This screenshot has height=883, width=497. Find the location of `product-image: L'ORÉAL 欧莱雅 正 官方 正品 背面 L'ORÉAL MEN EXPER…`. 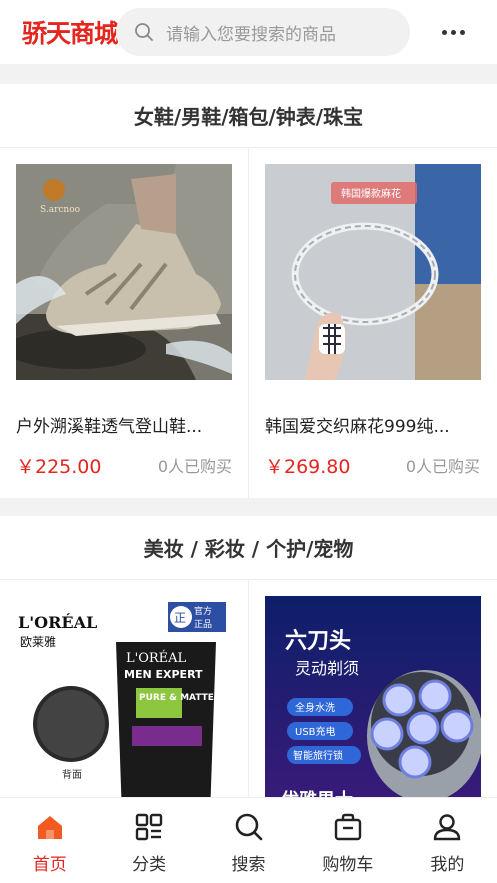

product-image: L'ORÉAL 欧莱雅 正 官方 正品 背面 L'ORÉAL MEN EXPER… is located at coordinates (124, 706).